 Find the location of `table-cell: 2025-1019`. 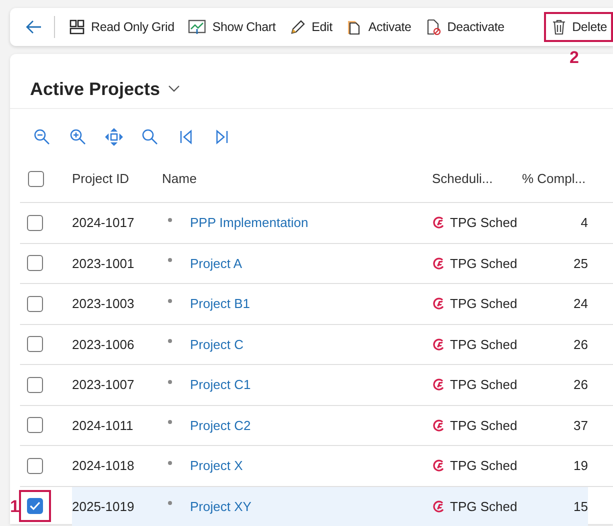

table-cell: 2025-1019 is located at coordinates (117, 506).